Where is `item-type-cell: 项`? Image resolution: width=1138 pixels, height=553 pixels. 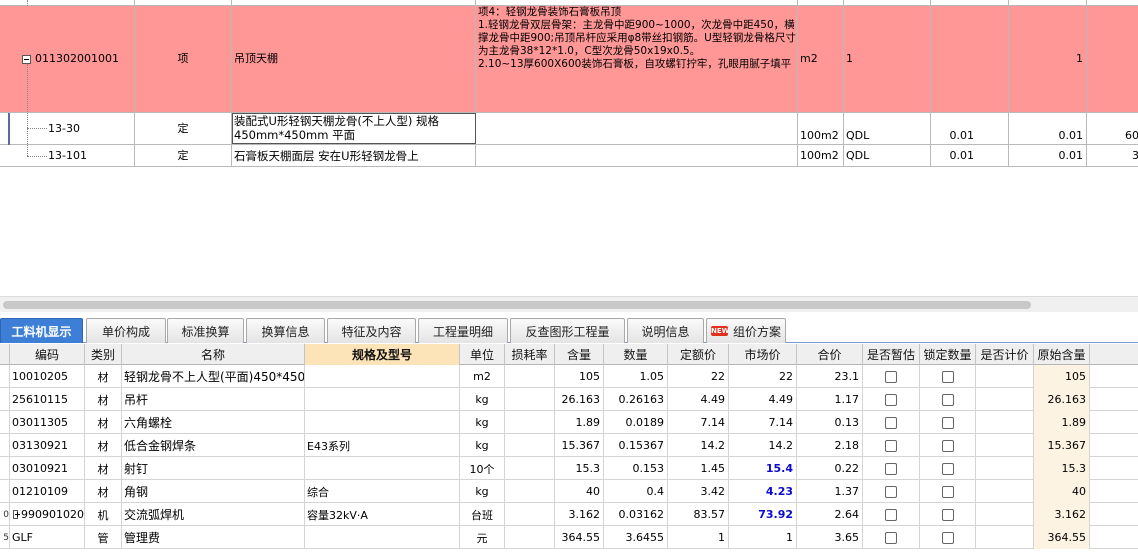 item-type-cell: 项 is located at coordinates (183, 59).